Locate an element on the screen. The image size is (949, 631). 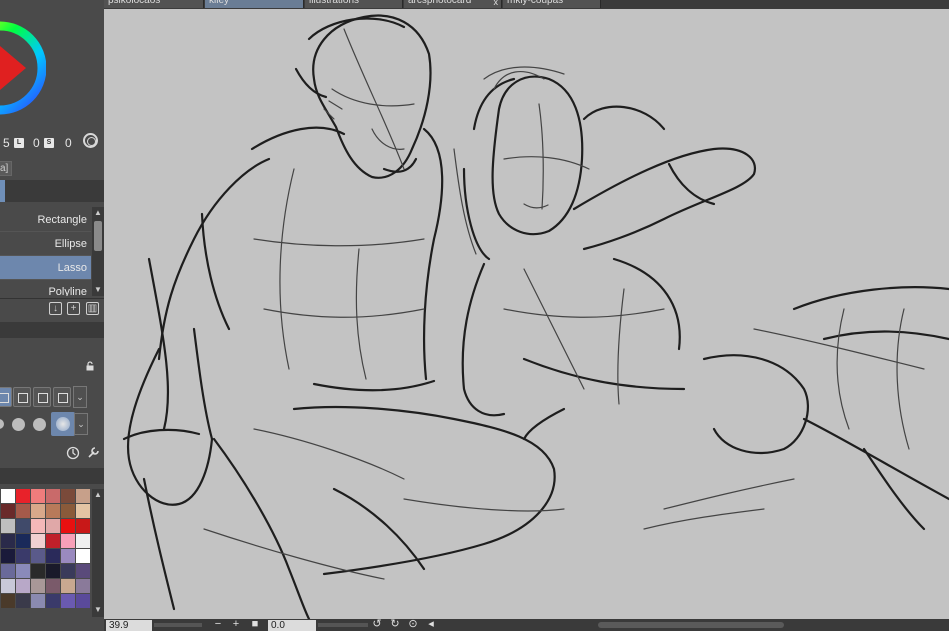
zoom-in-icon: + is located at coordinates (236, 625).